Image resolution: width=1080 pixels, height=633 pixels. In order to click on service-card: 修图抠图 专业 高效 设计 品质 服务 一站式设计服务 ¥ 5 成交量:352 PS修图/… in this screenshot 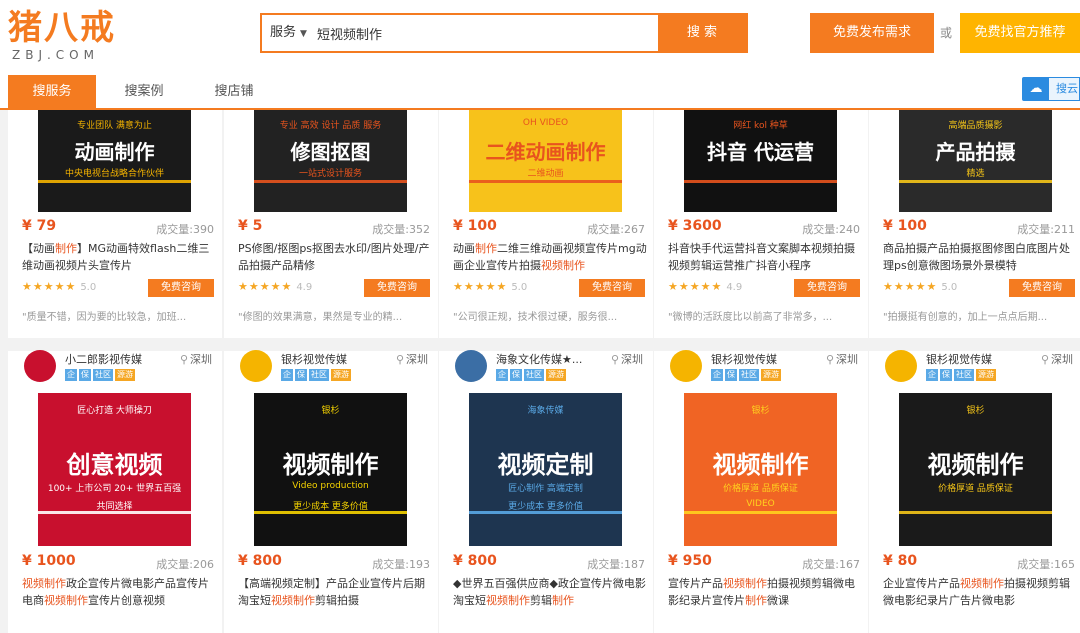, I will do `click(331, 224)`.